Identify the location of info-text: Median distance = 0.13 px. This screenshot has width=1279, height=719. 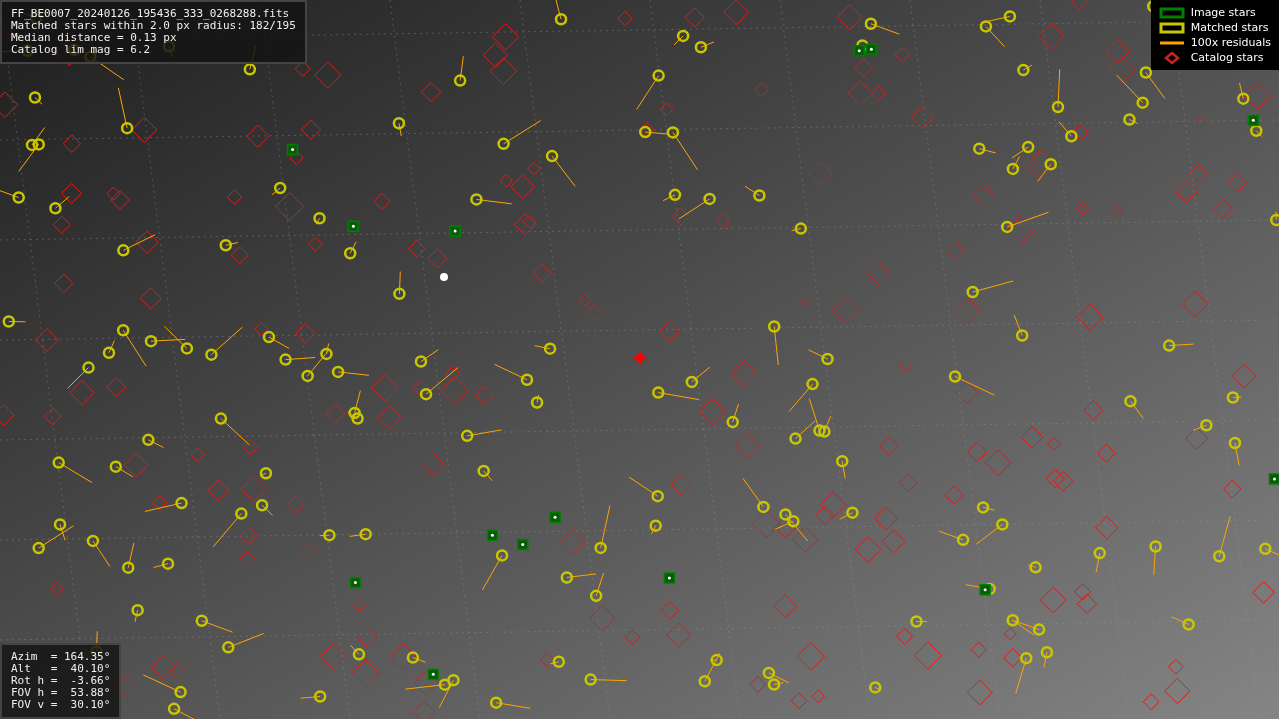
(94, 38).